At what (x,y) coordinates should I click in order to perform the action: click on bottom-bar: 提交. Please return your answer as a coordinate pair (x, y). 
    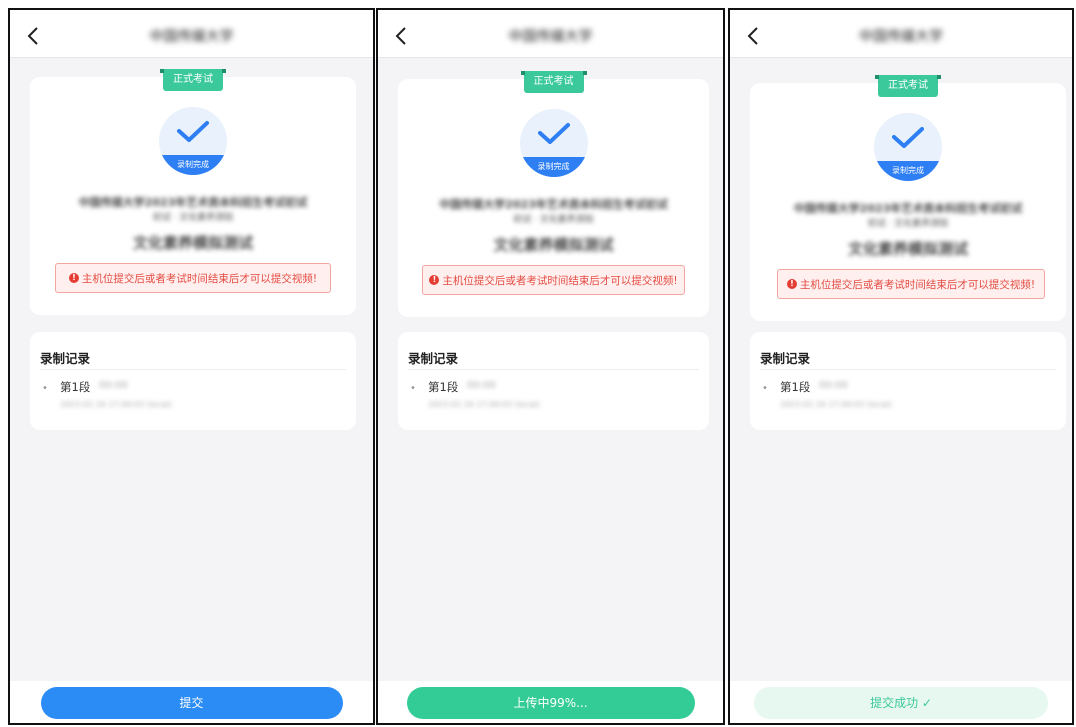
    Looking at the image, I should click on (191, 702).